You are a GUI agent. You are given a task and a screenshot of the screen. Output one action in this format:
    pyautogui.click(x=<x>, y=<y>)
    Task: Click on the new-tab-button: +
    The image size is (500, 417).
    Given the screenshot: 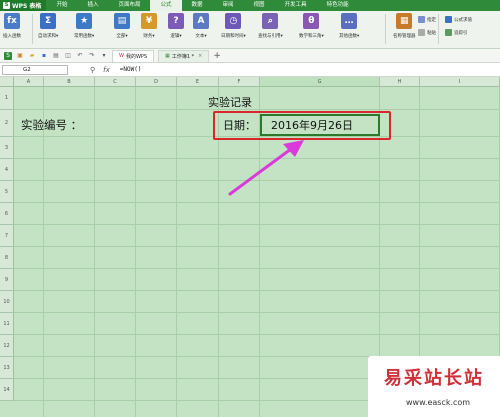 What is the action you would take?
    pyautogui.click(x=217, y=56)
    